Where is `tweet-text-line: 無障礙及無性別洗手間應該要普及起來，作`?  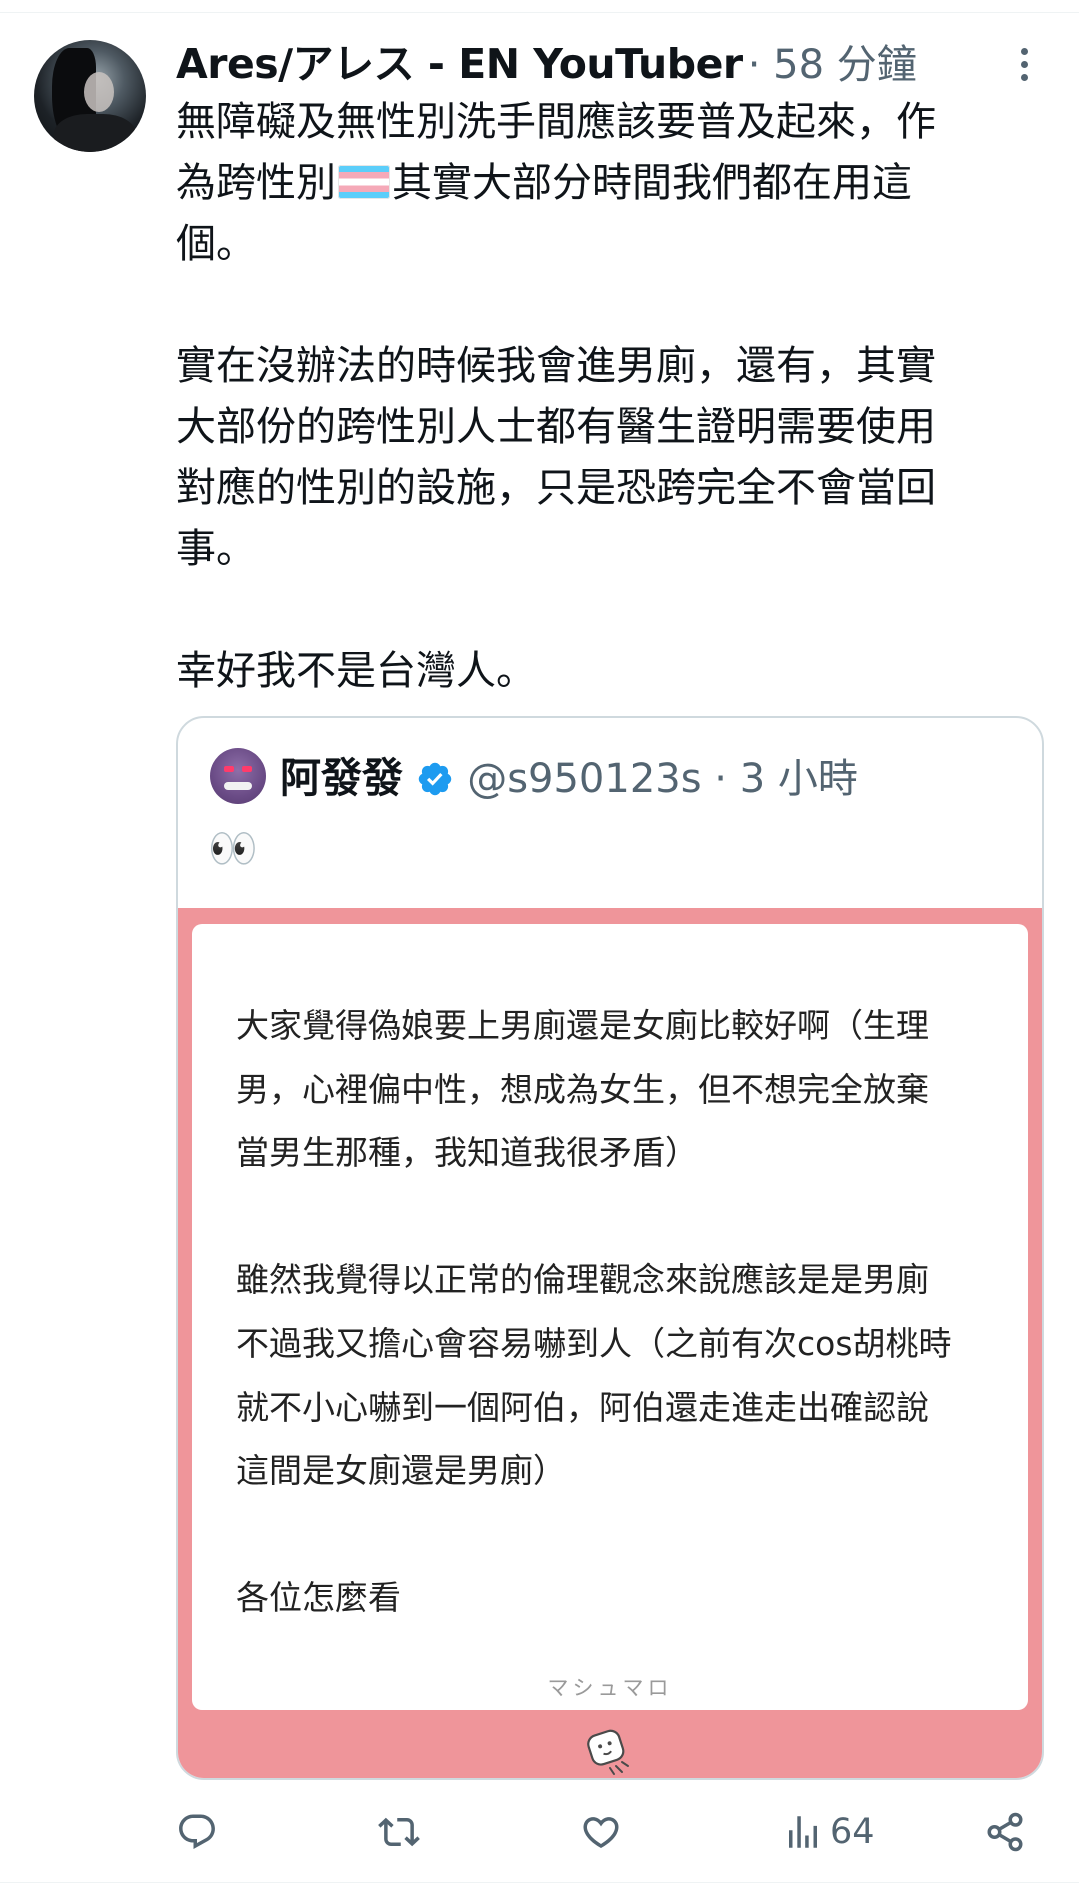 tweet-text-line: 無障礙及無性別洗手間應該要普及起來，作 is located at coordinates (556, 122).